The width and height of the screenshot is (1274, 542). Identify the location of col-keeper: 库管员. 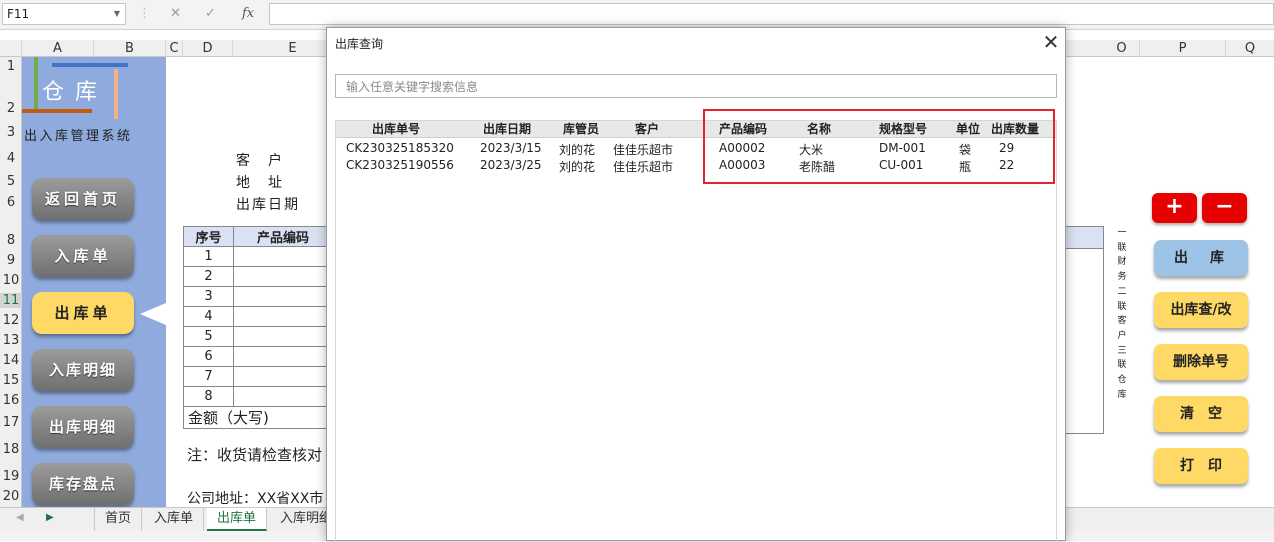
(581, 129).